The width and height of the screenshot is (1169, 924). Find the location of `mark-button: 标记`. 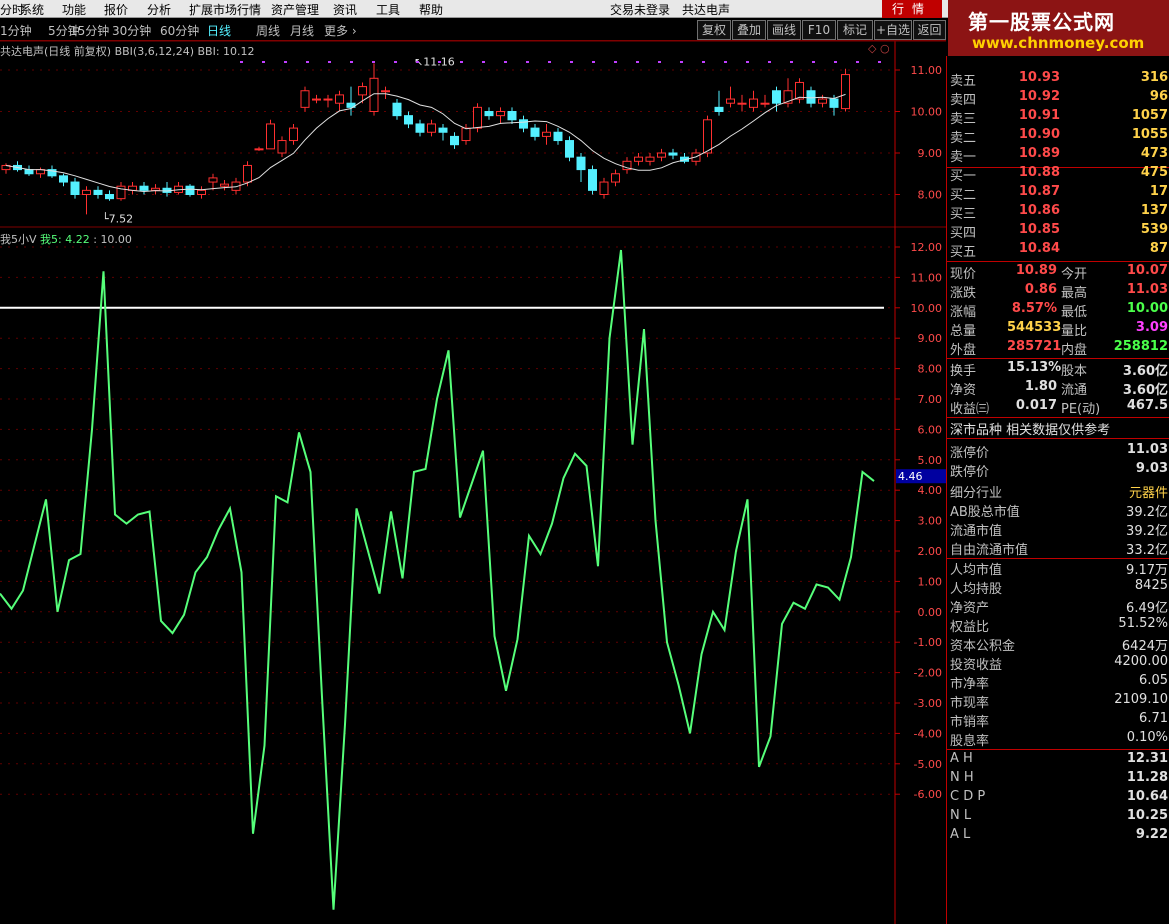

mark-button: 标记 is located at coordinates (855, 30).